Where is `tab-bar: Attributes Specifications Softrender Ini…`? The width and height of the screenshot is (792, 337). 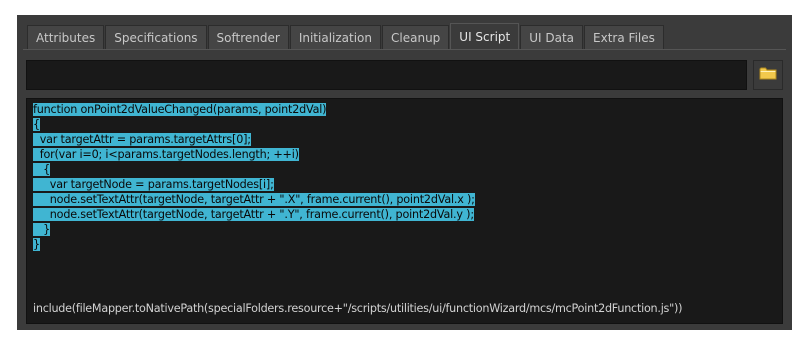 tab-bar: Attributes Specifications Softrender Ini… is located at coordinates (346, 36).